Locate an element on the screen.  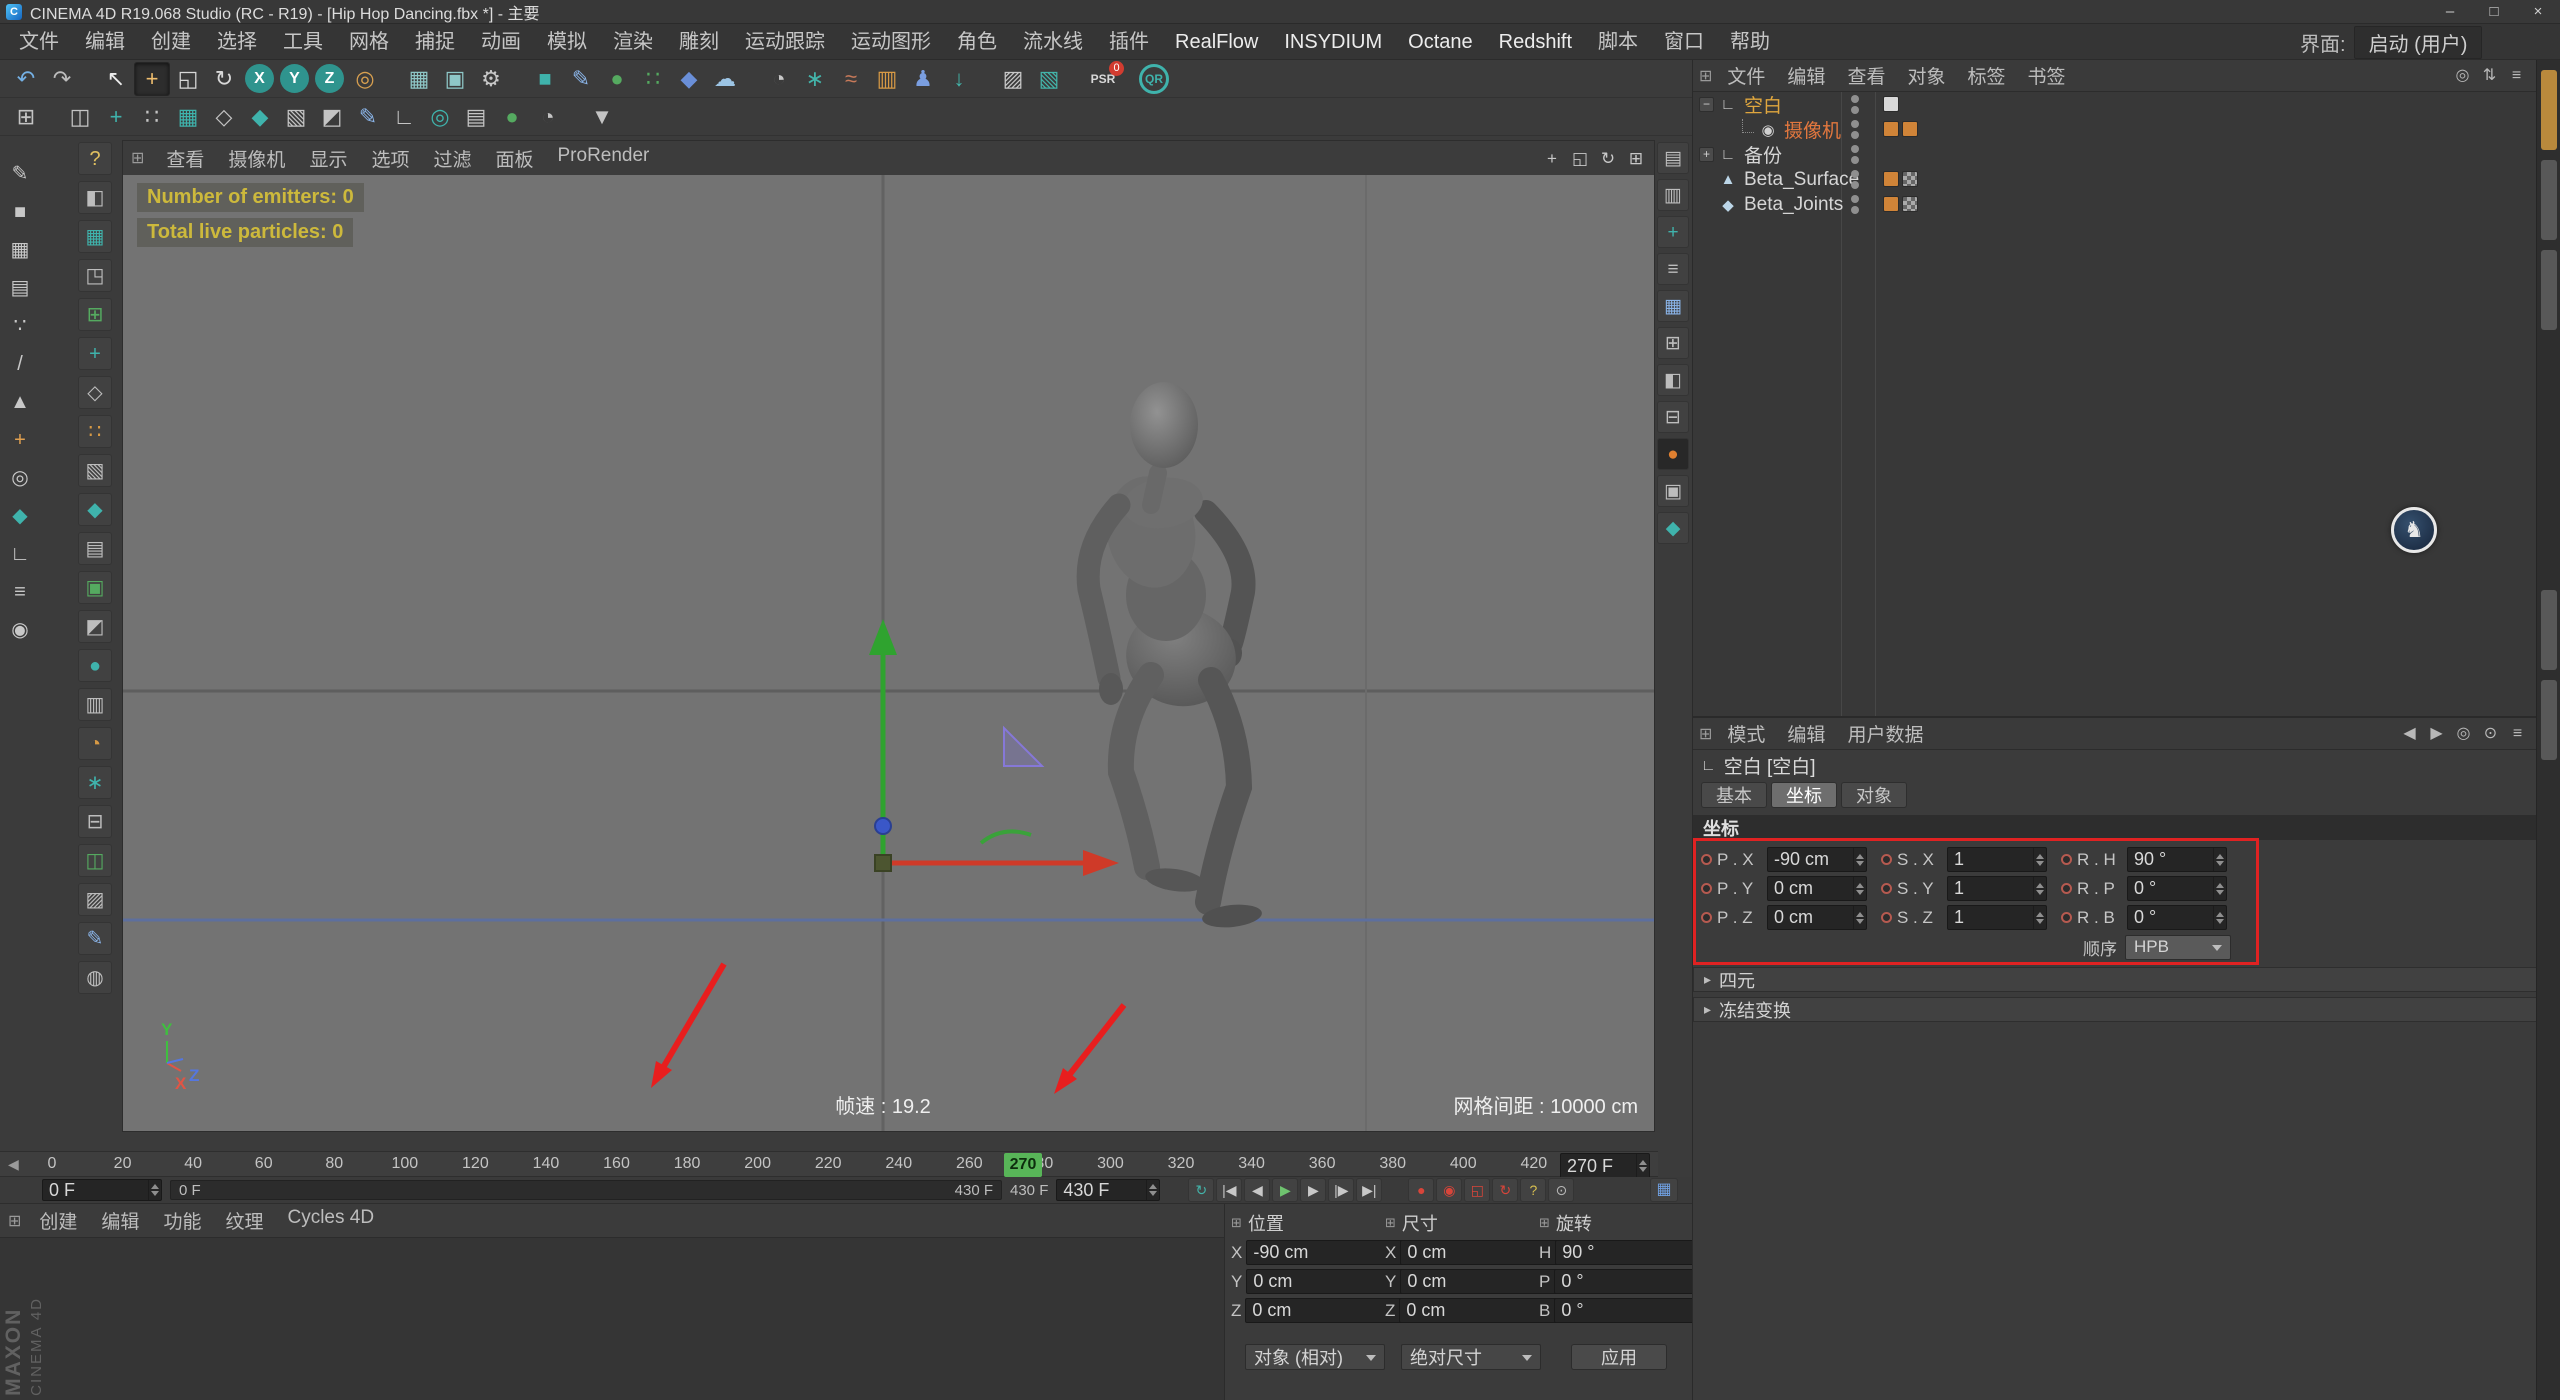
object-label: 空白 is located at coordinates (1763, 105).